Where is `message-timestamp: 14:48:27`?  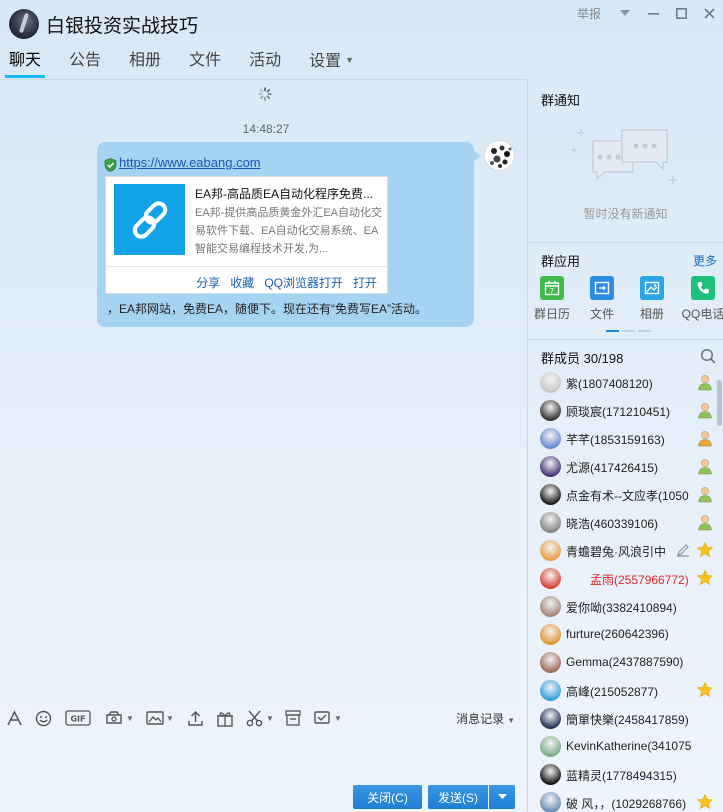
message-timestamp: 14:48:27 is located at coordinates (266, 129).